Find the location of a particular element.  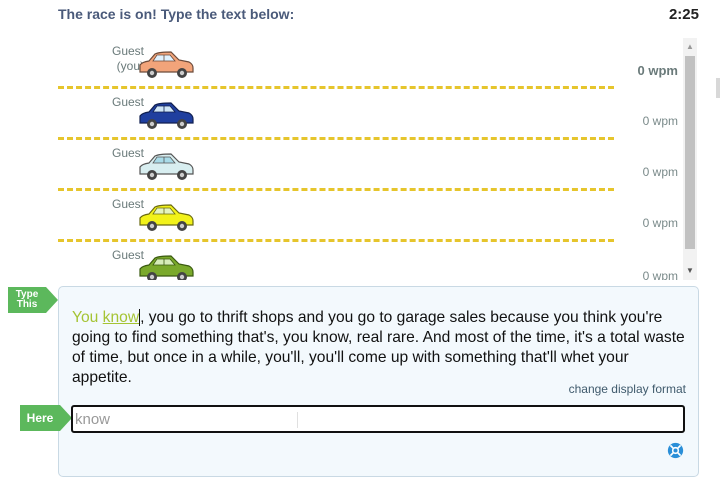

racer-lane: Guest (you) 0 wpm is located at coordinates (368, 63).